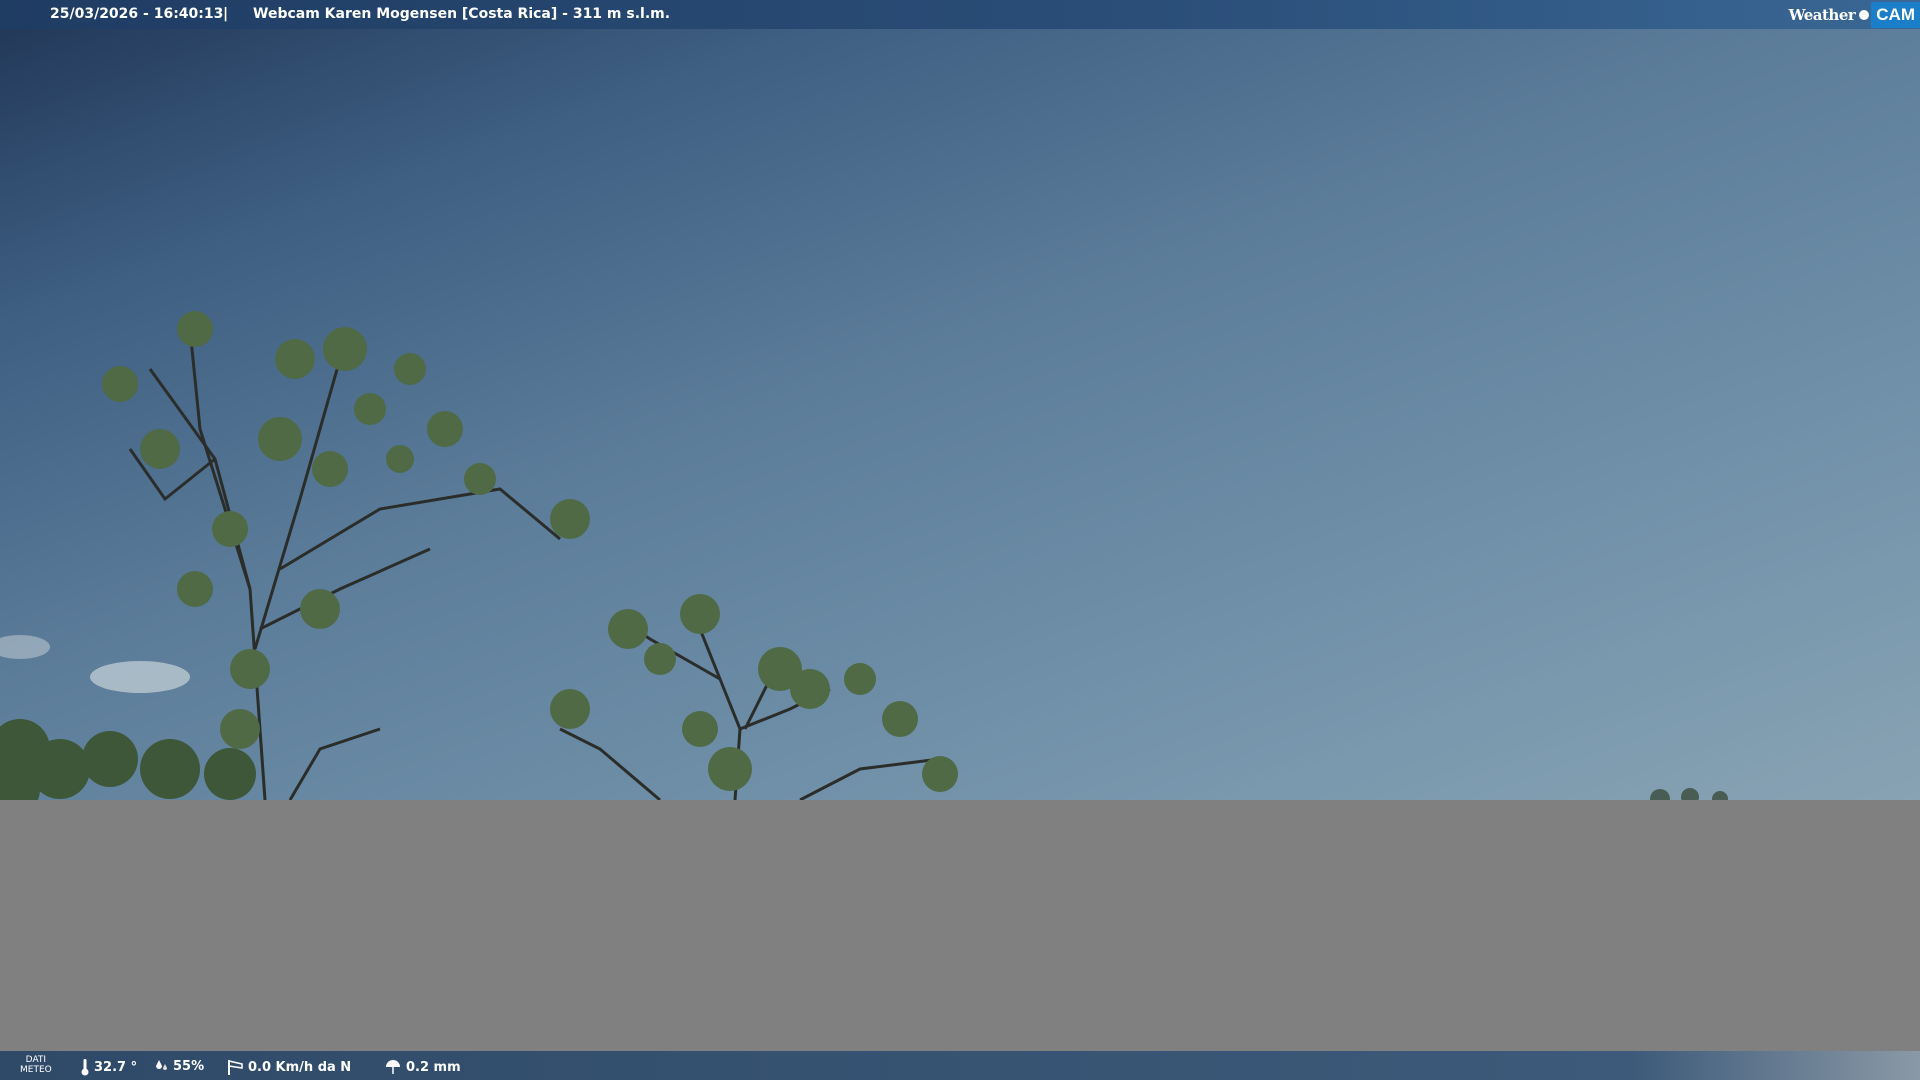 This screenshot has height=1080, width=1920. I want to click on wind-value: 0.0 Km/h da N, so click(300, 1067).